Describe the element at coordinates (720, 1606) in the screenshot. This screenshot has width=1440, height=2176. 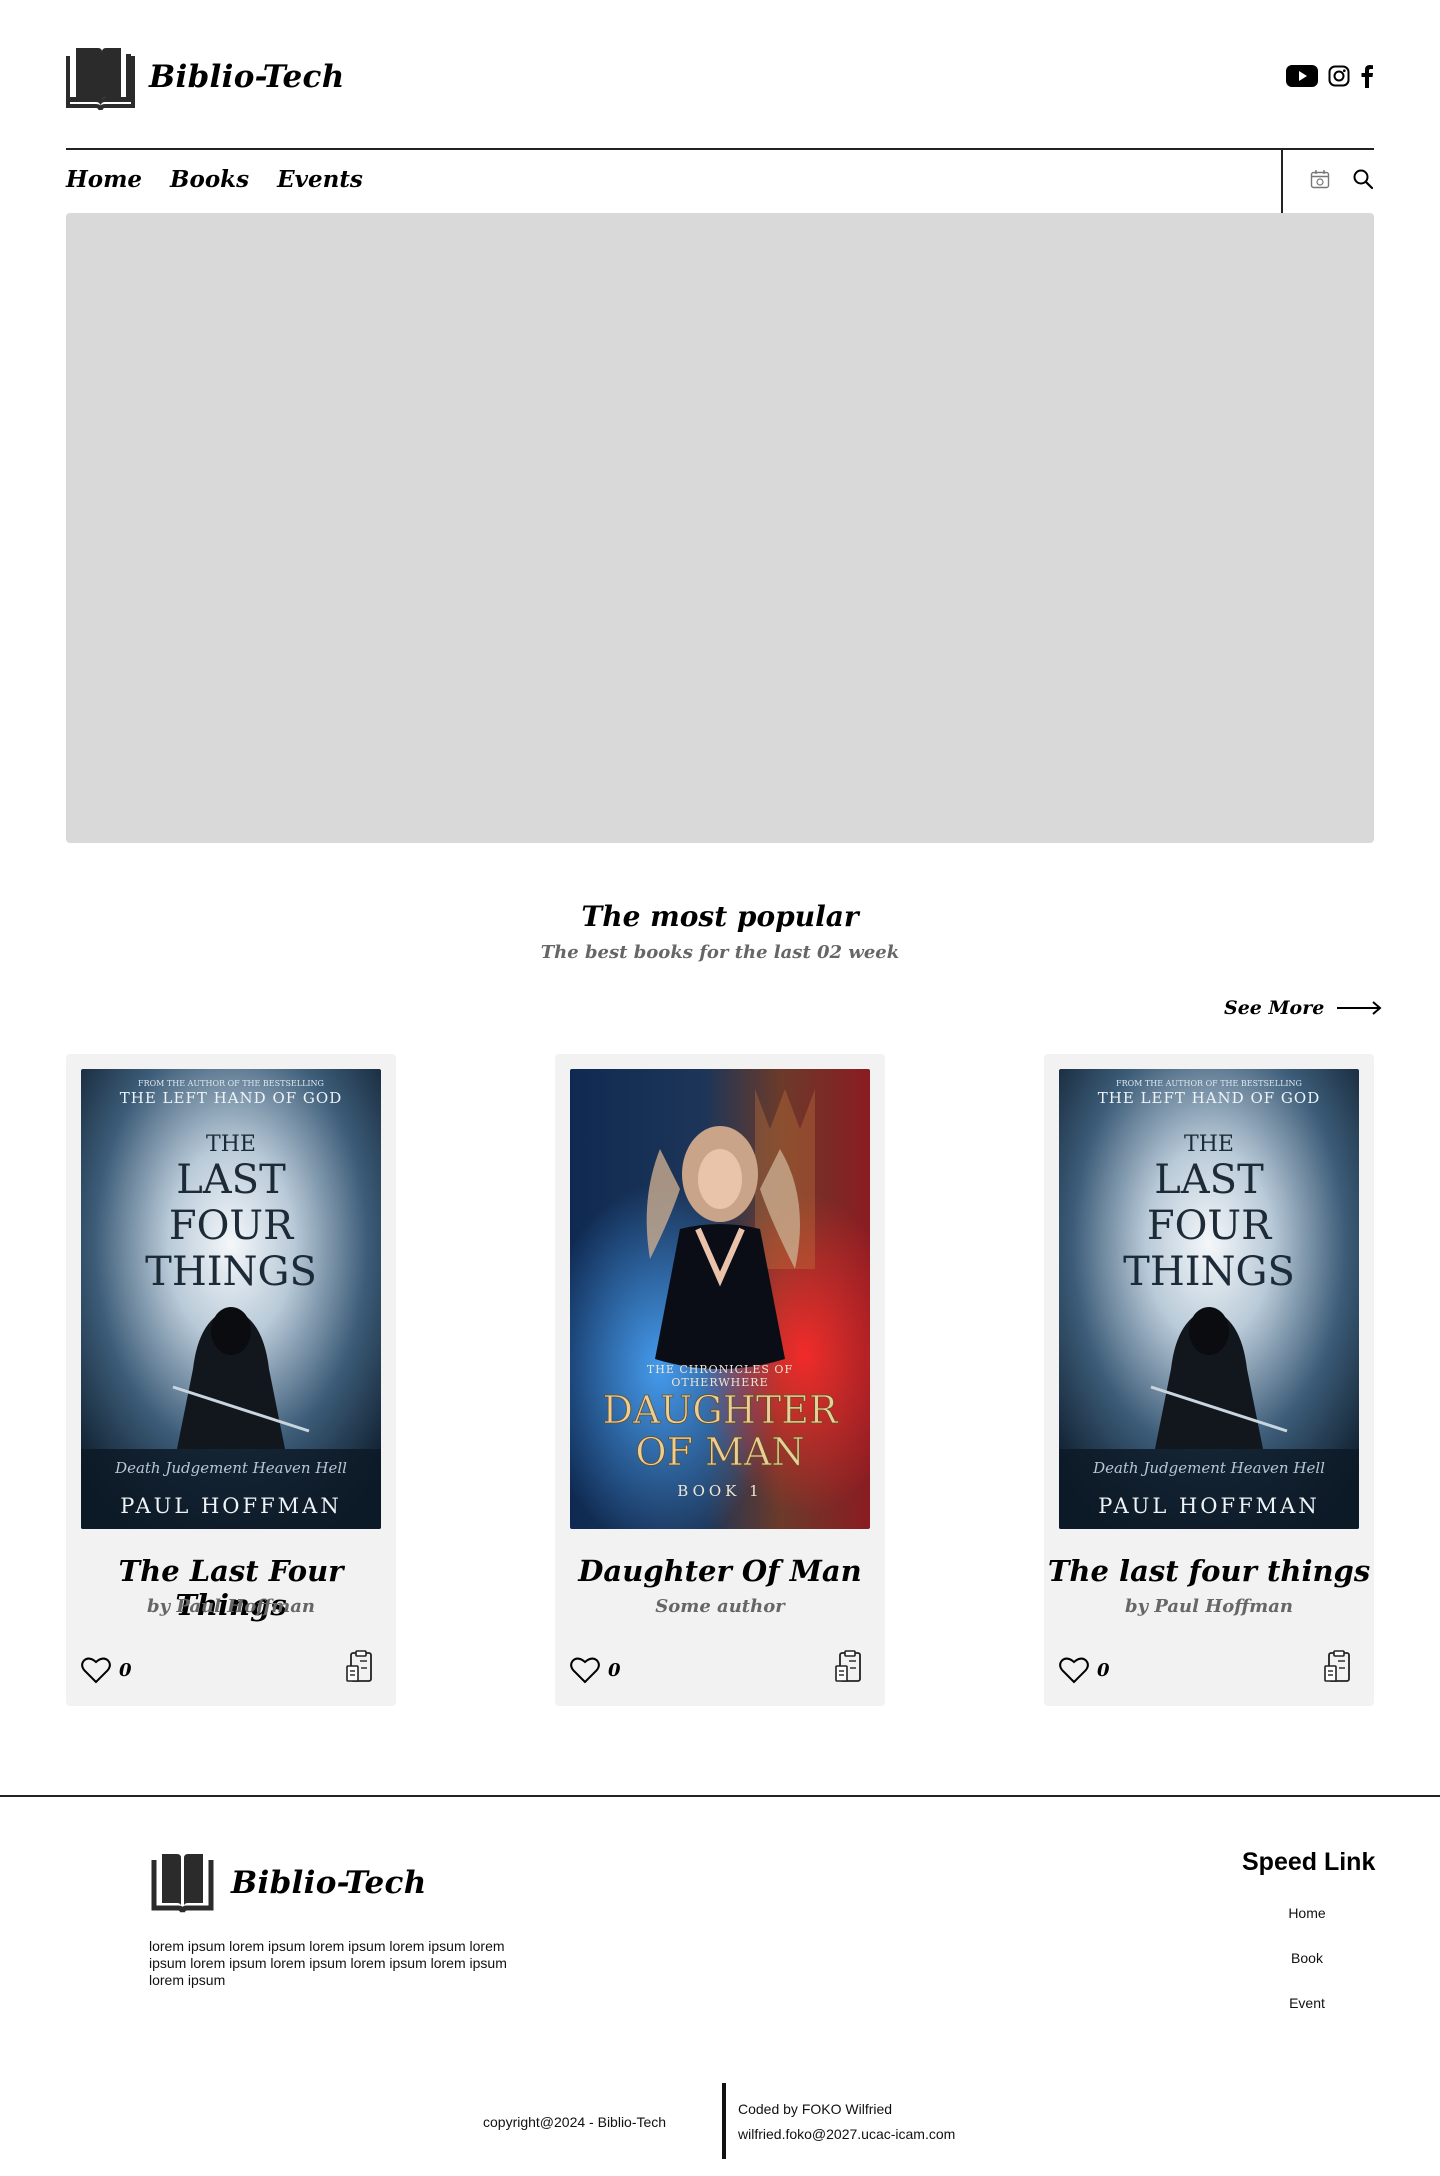
I see `book-author: Some author` at that location.